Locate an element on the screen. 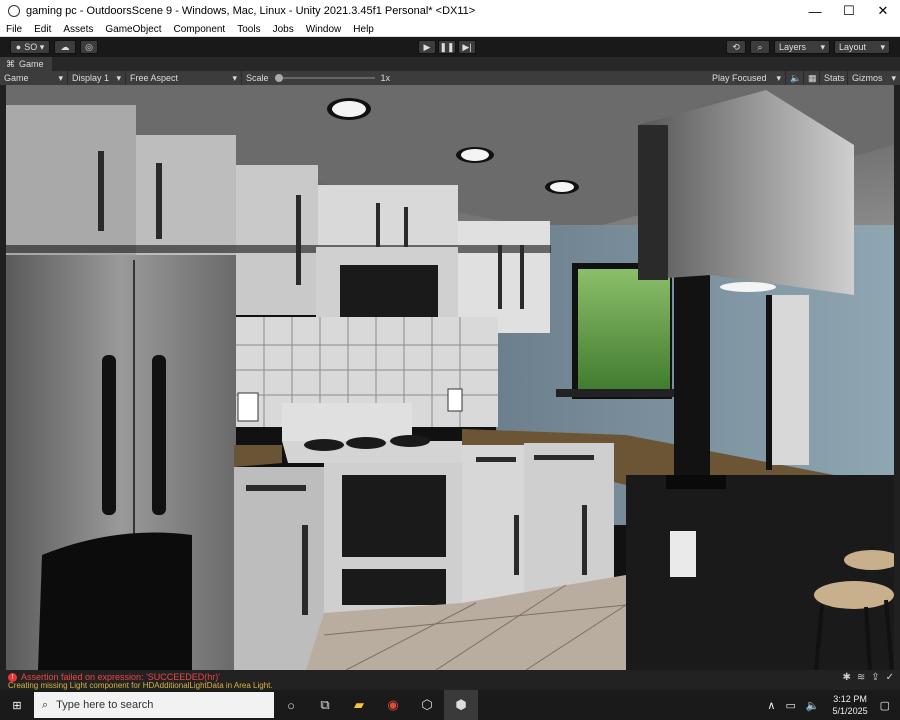 Image resolution: width=900 pixels, height=720 pixels. volume-icon: 🔈 is located at coordinates (813, 705).